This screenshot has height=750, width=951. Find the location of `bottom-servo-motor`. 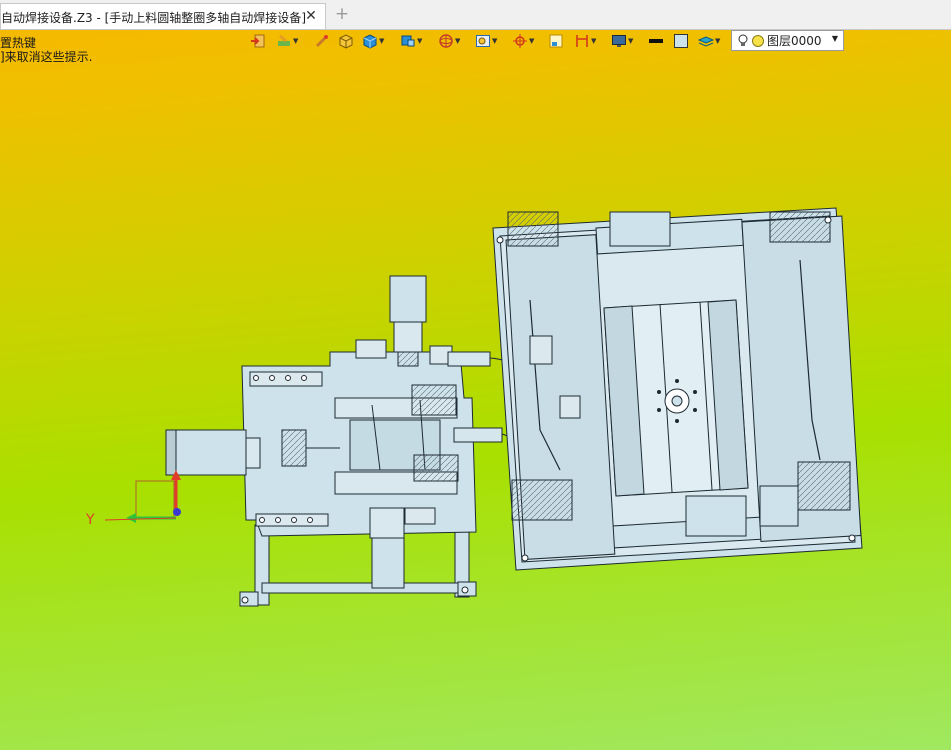

bottom-servo-motor is located at coordinates (402, 548).